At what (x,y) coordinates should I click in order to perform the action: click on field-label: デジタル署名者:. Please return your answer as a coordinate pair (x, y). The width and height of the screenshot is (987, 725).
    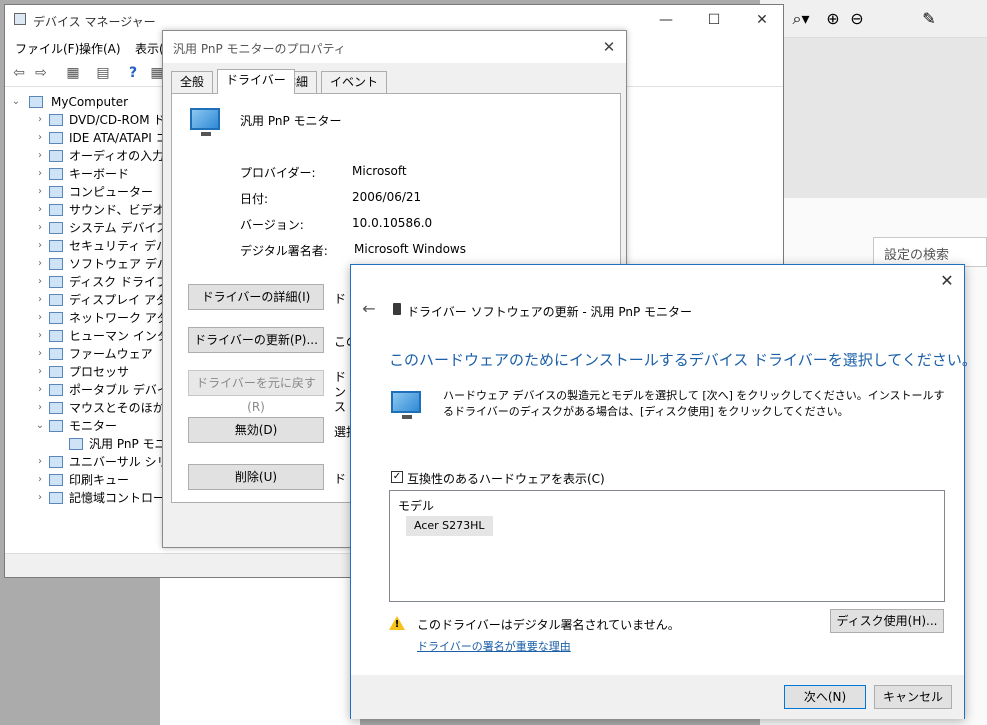
    Looking at the image, I should click on (284, 251).